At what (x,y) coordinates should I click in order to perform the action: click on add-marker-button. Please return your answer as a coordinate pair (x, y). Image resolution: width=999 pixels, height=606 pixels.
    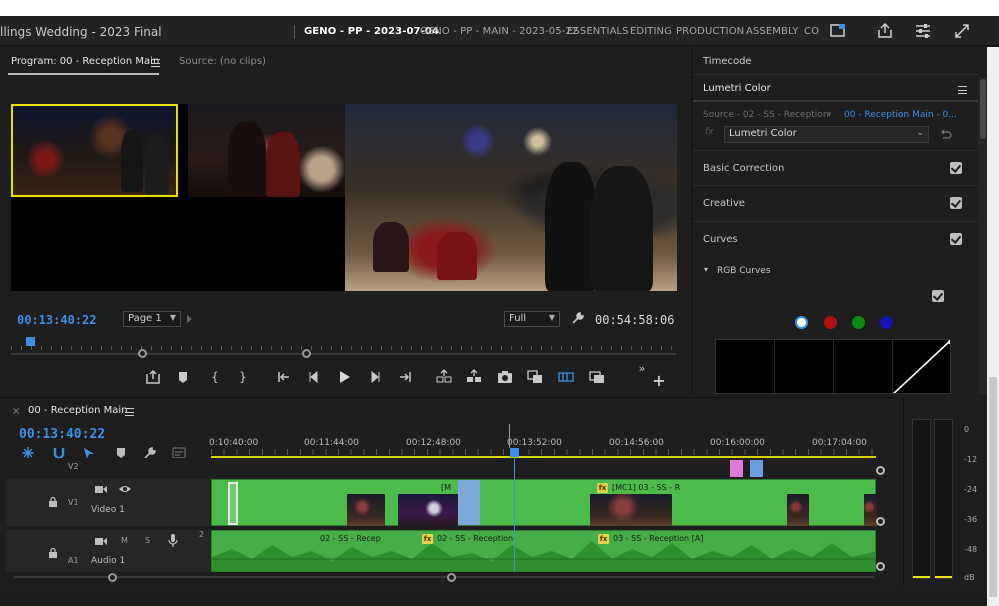
    Looking at the image, I should click on (183, 377).